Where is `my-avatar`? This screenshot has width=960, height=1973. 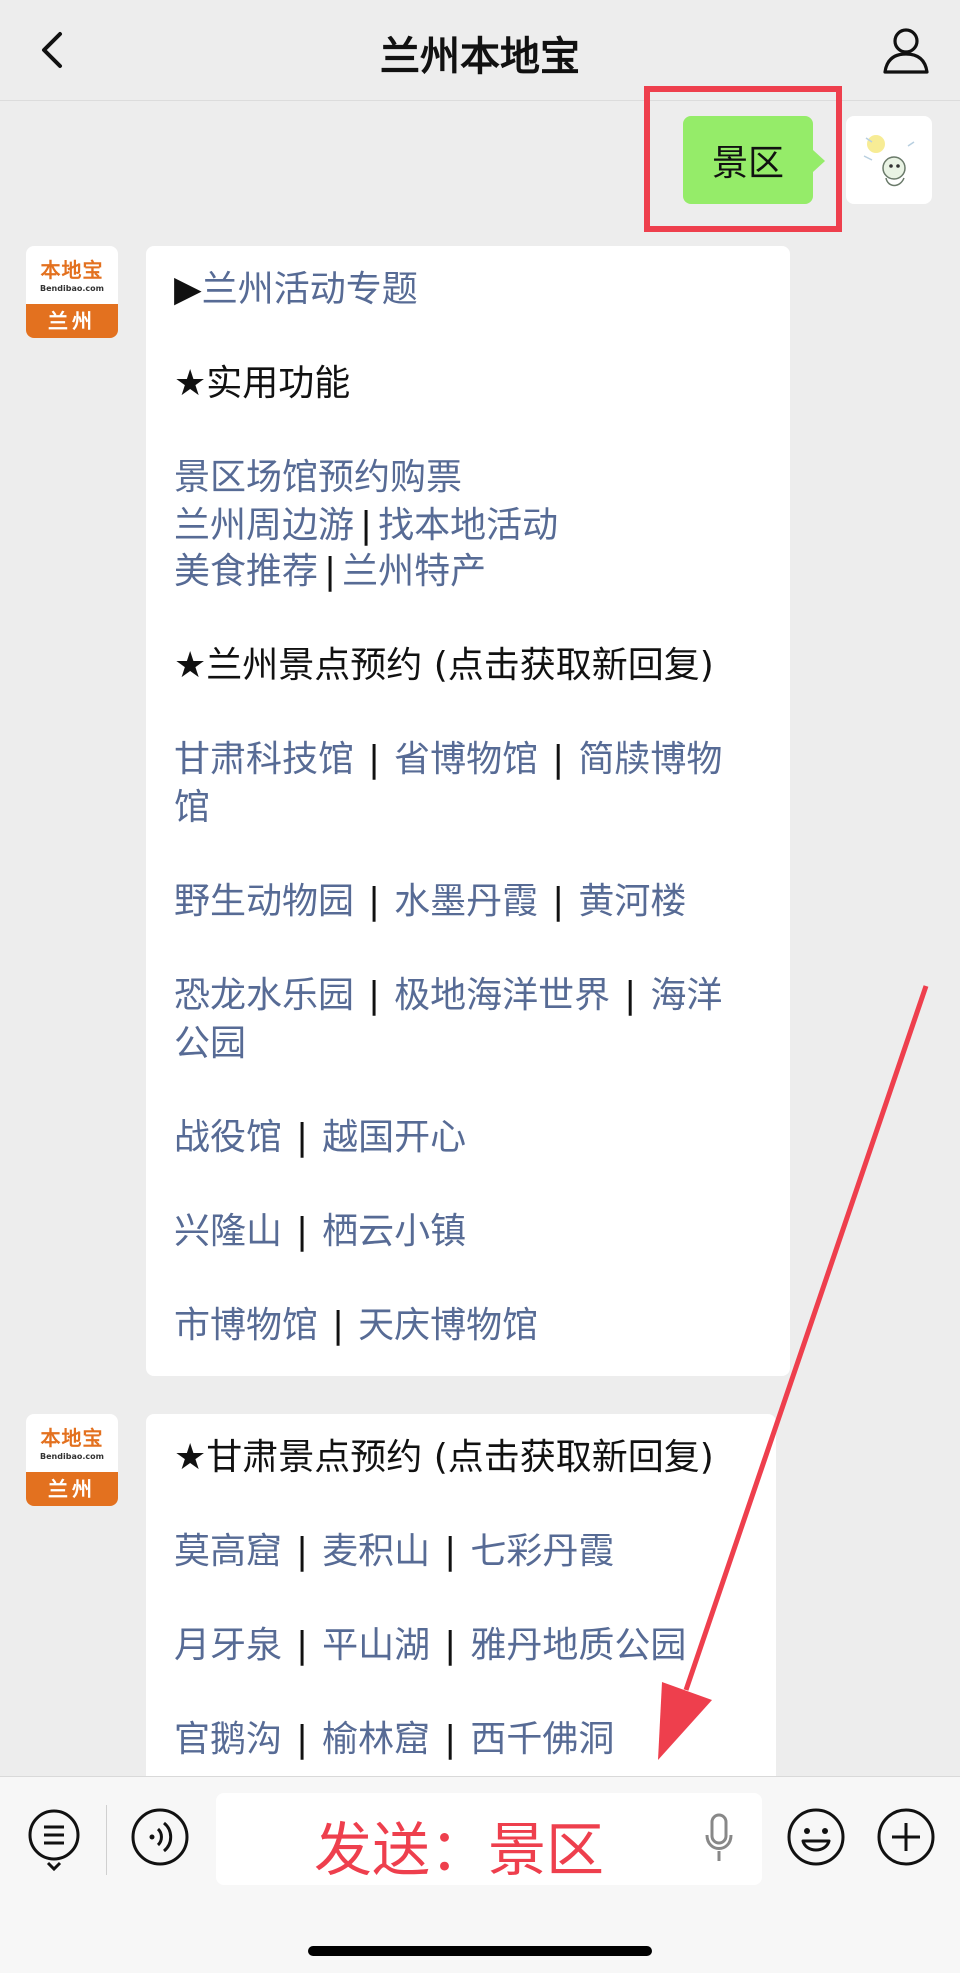 my-avatar is located at coordinates (889, 160).